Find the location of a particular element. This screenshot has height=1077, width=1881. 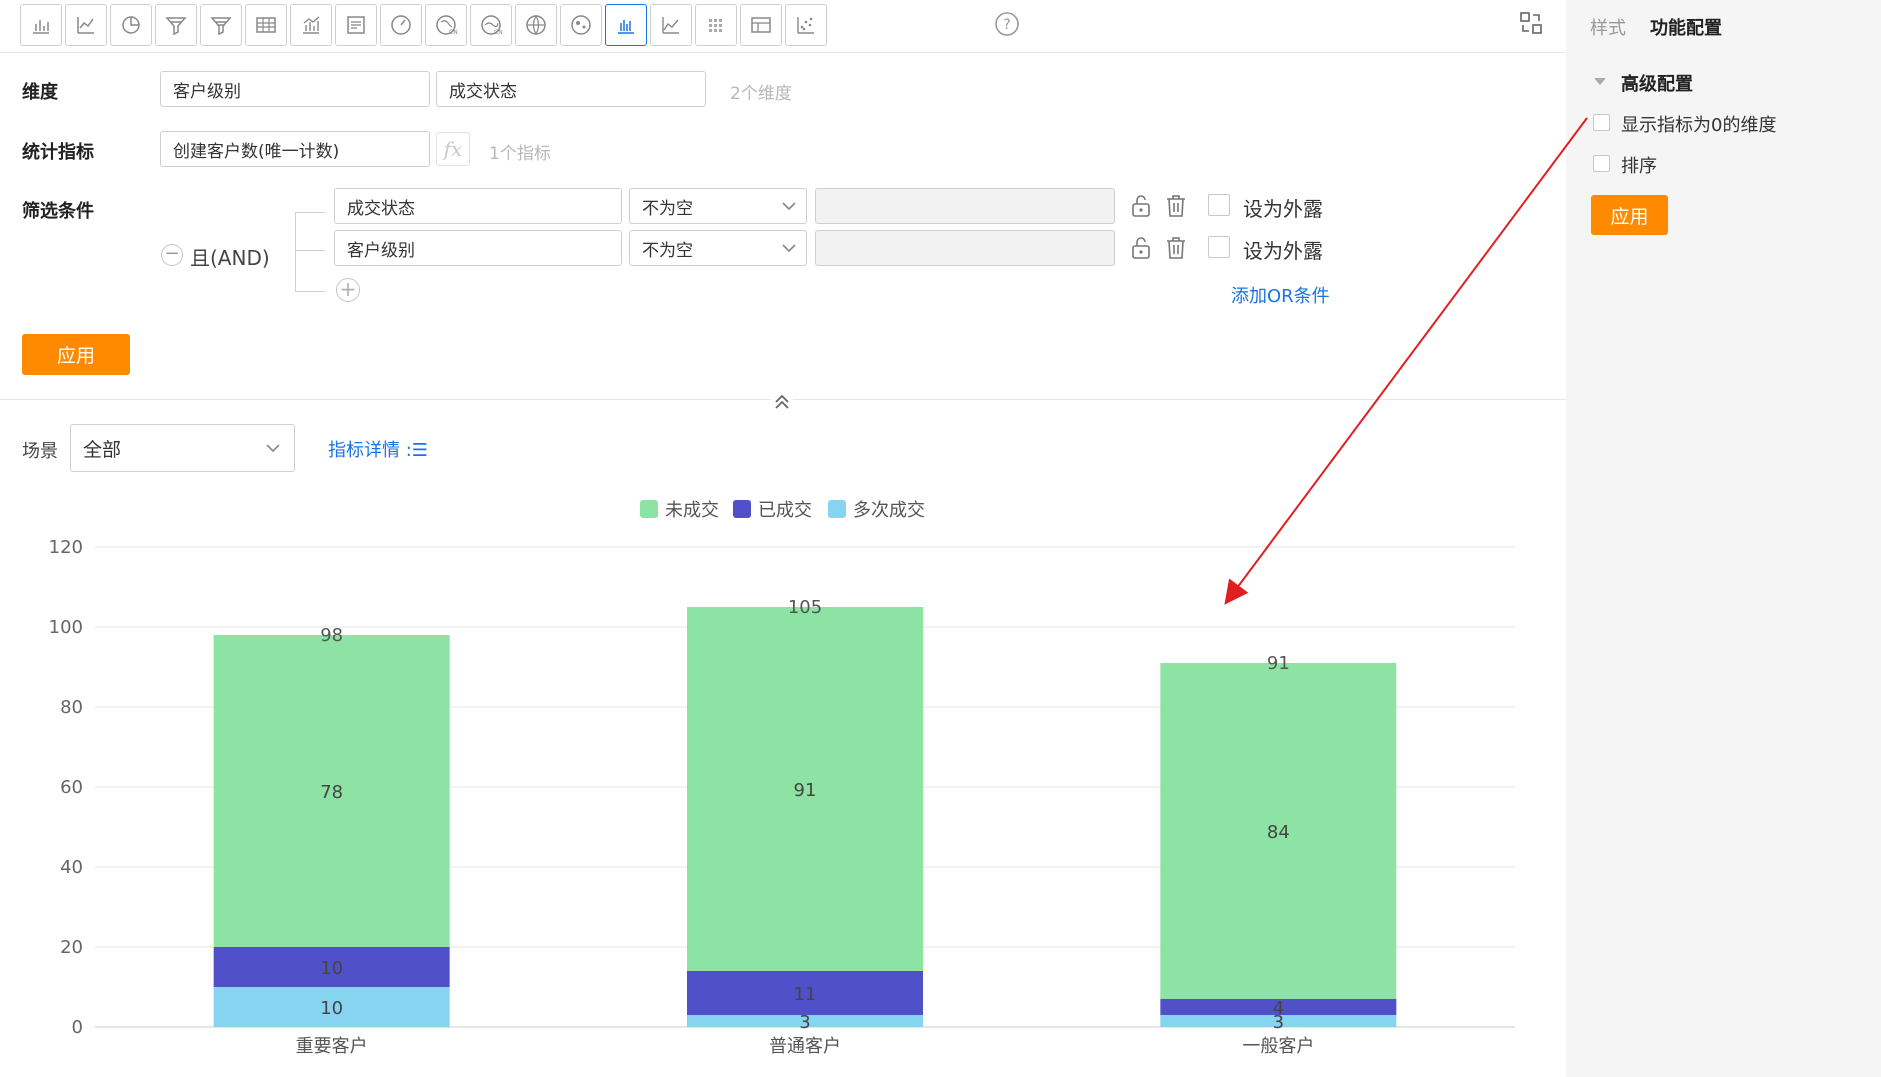

bar-value-label: 4 is located at coordinates (1278, 1008).